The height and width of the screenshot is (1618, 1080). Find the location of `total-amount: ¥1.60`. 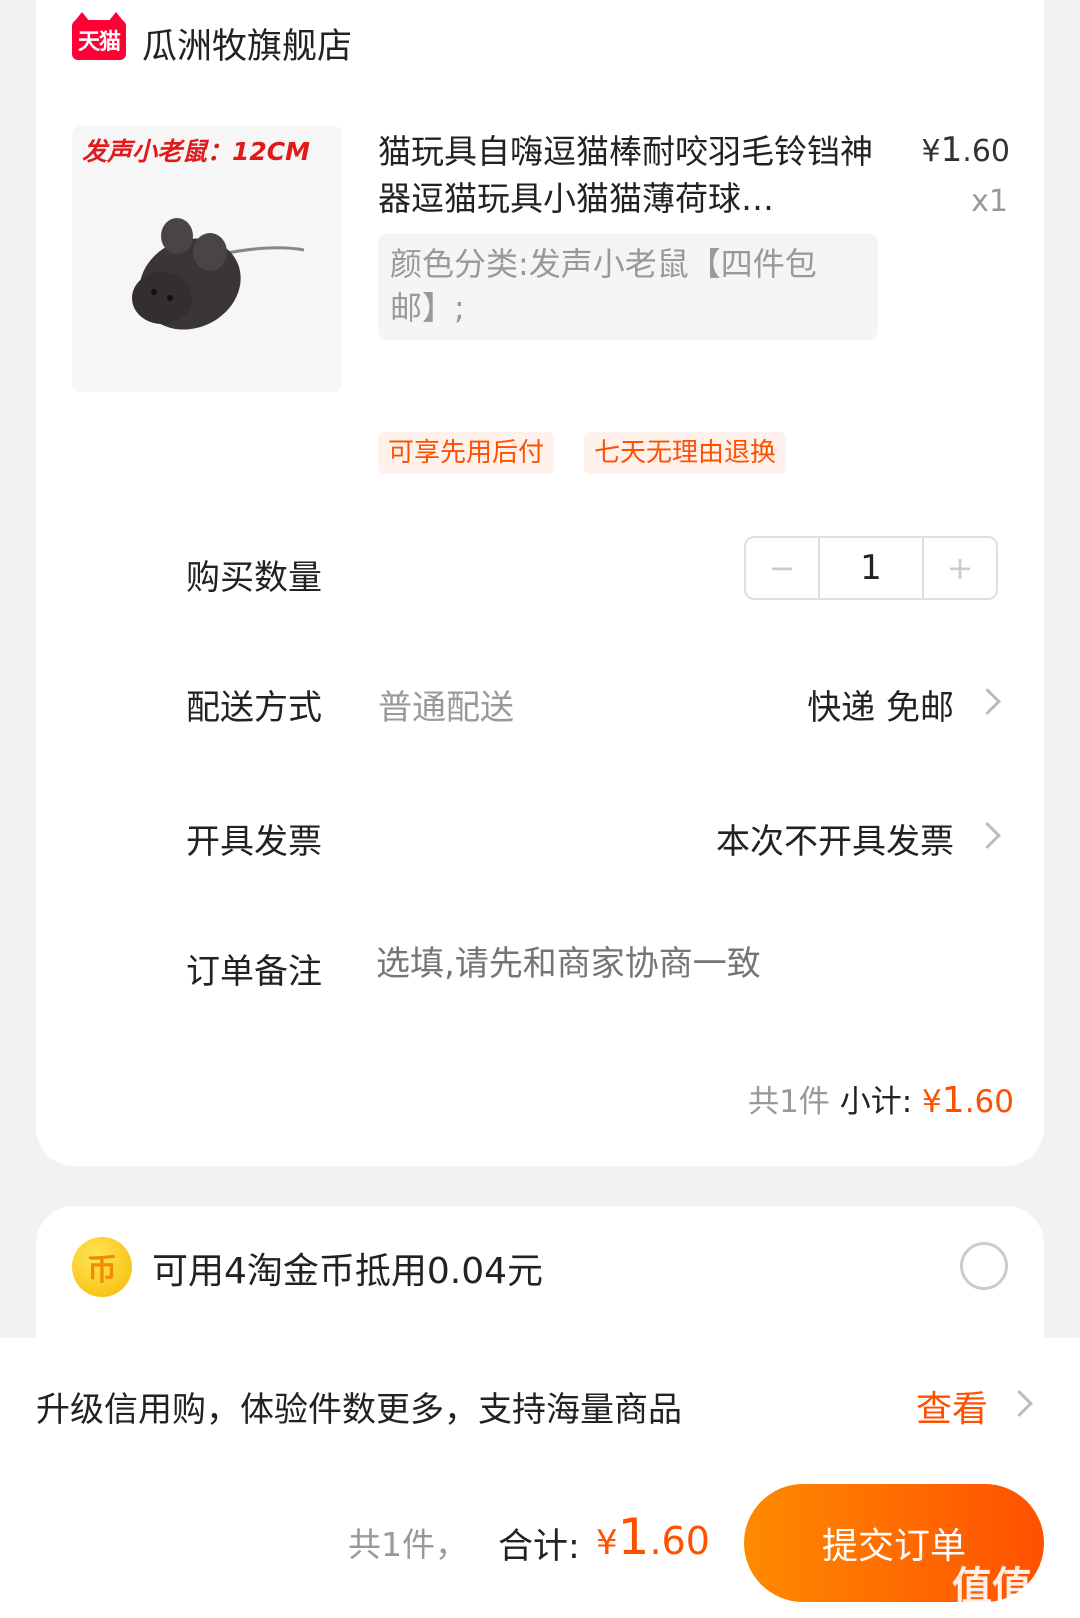

total-amount: ¥1.60 is located at coordinates (653, 1537).